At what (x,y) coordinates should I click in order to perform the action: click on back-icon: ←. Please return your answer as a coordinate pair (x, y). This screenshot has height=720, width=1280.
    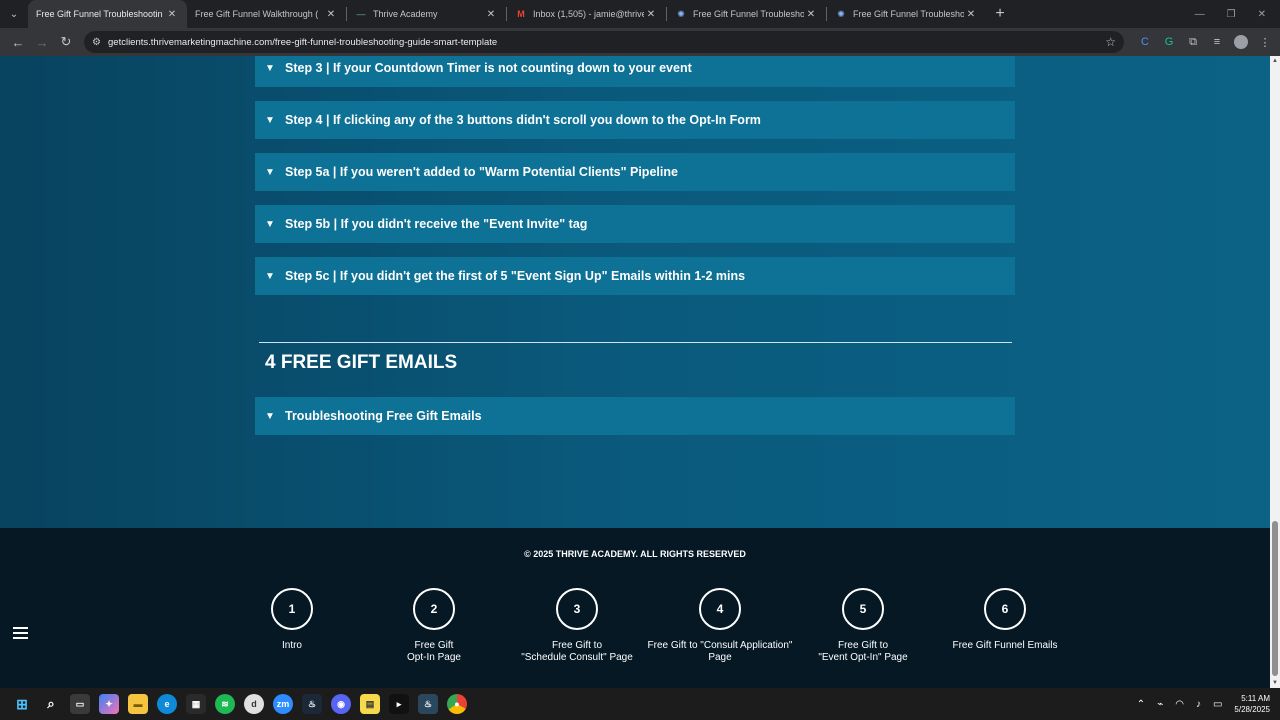
    Looking at the image, I should click on (18, 42).